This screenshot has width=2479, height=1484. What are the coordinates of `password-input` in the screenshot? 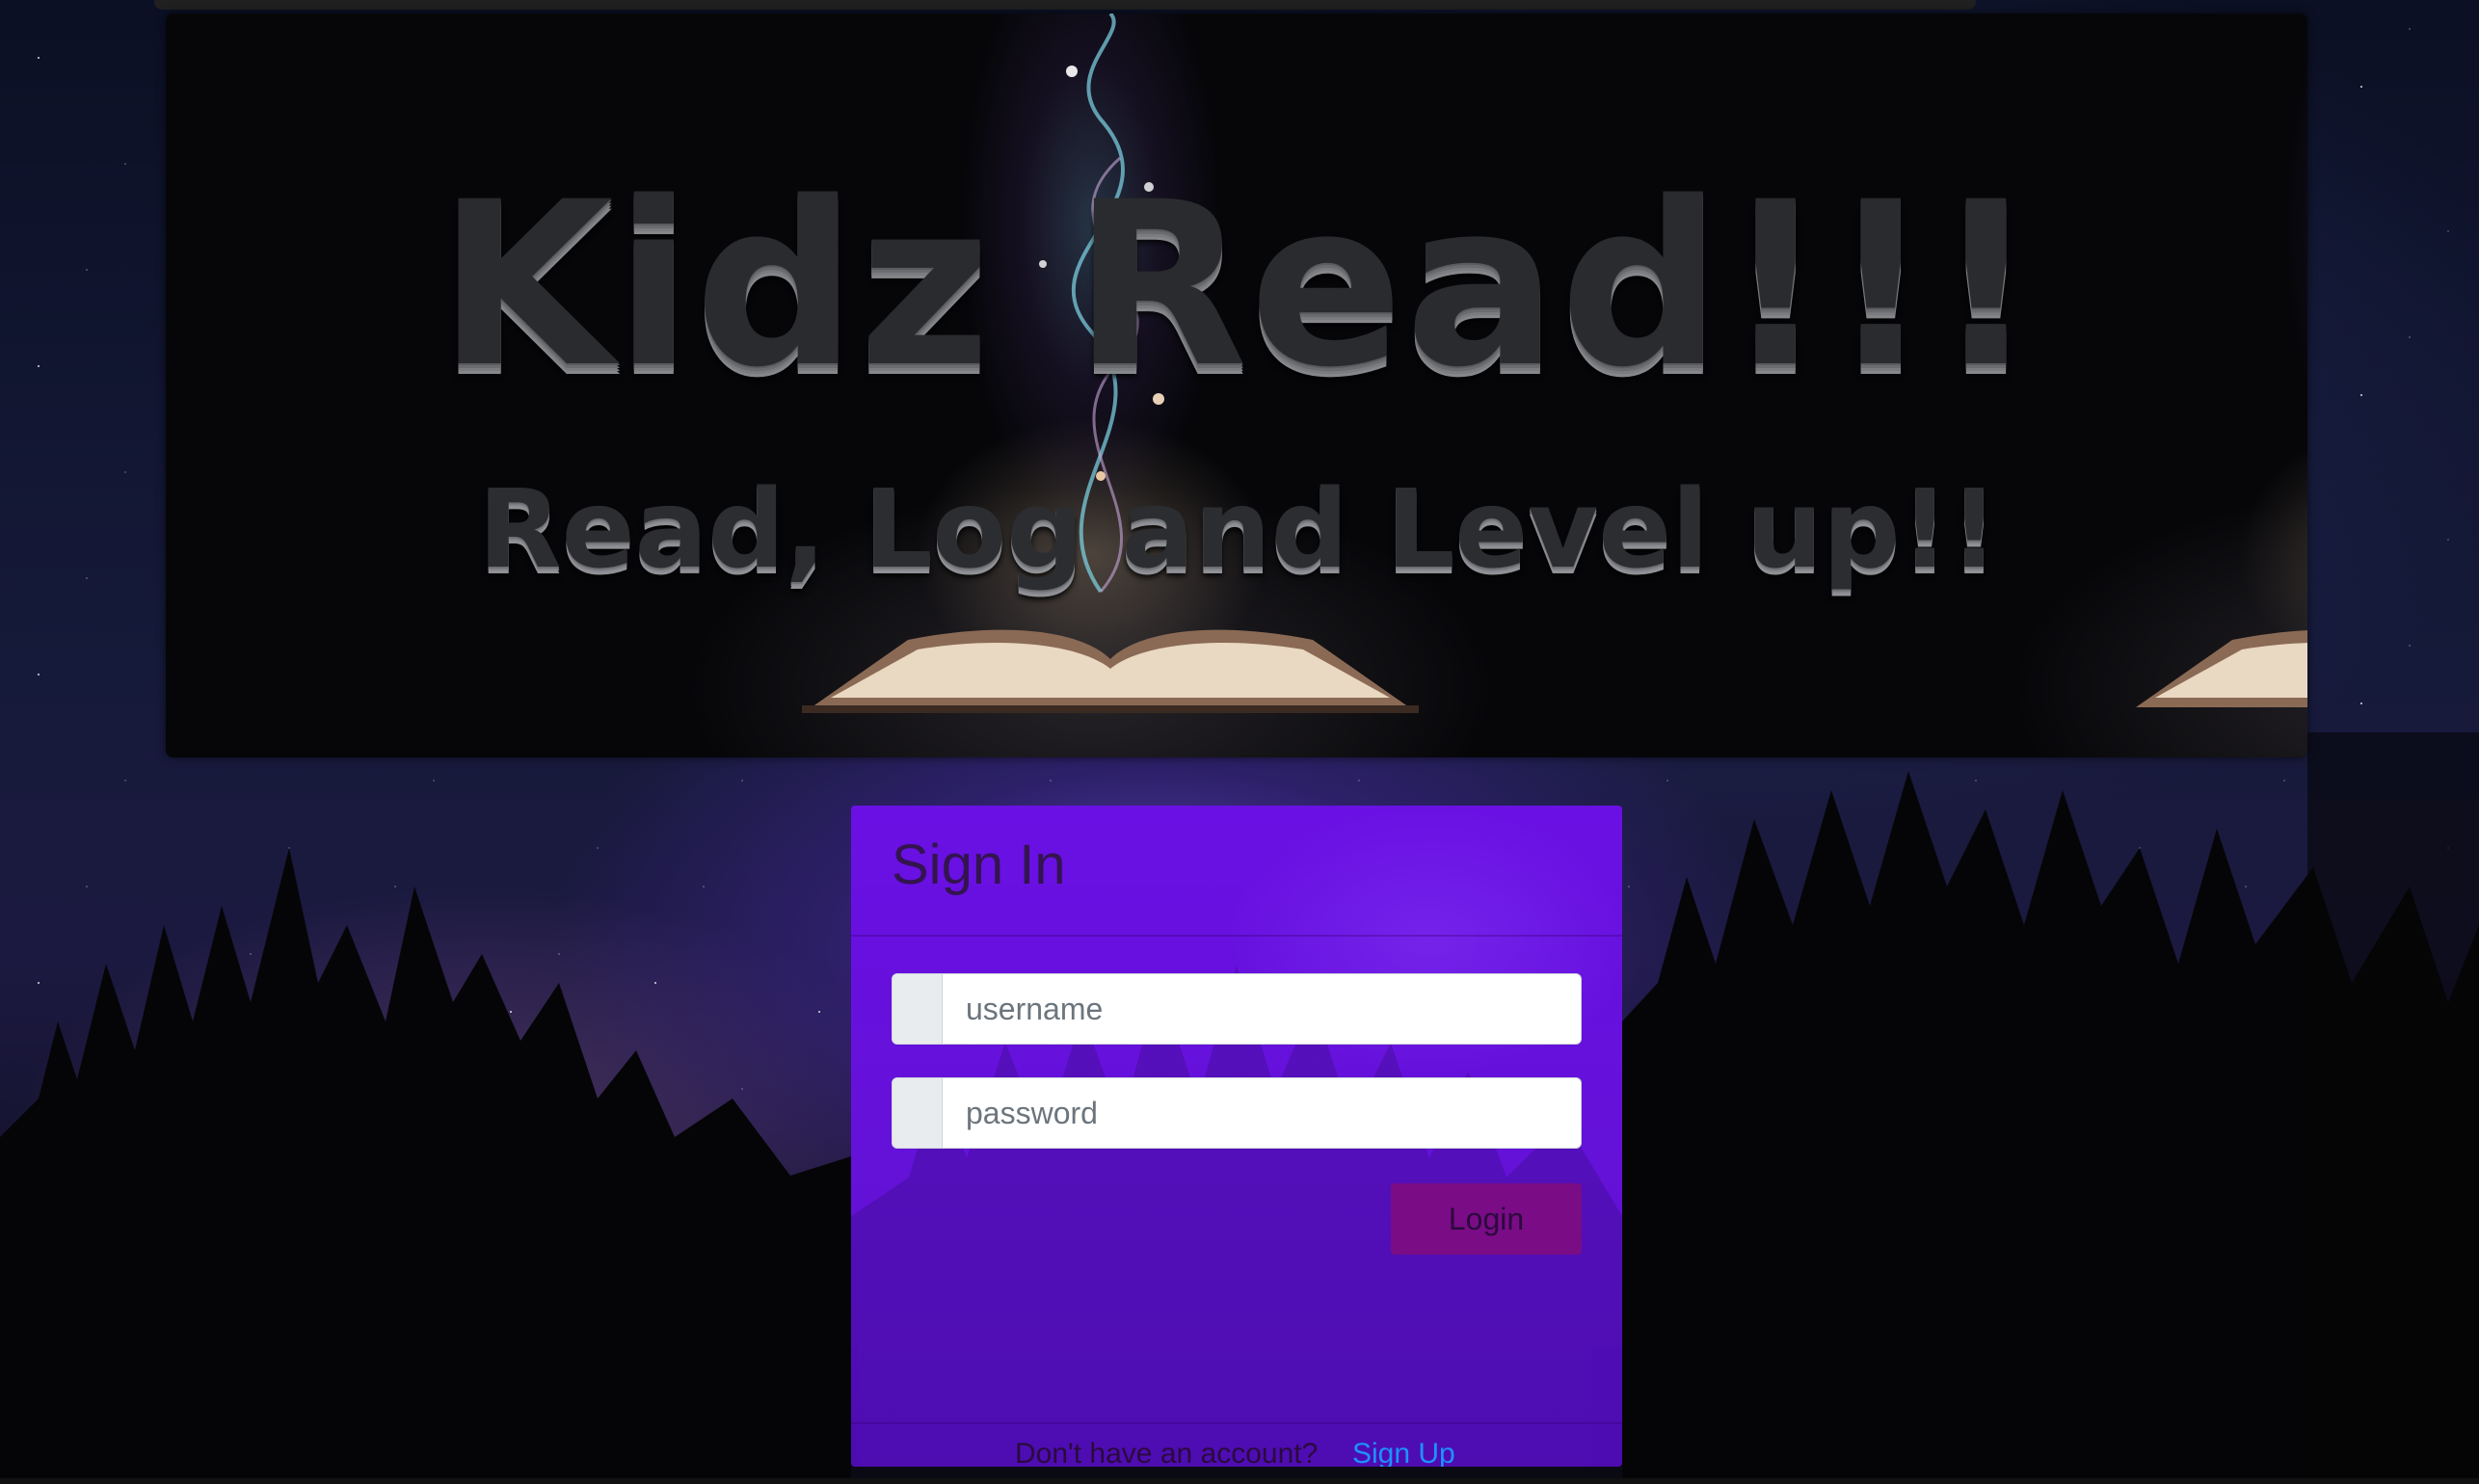 It's located at (1262, 1113).